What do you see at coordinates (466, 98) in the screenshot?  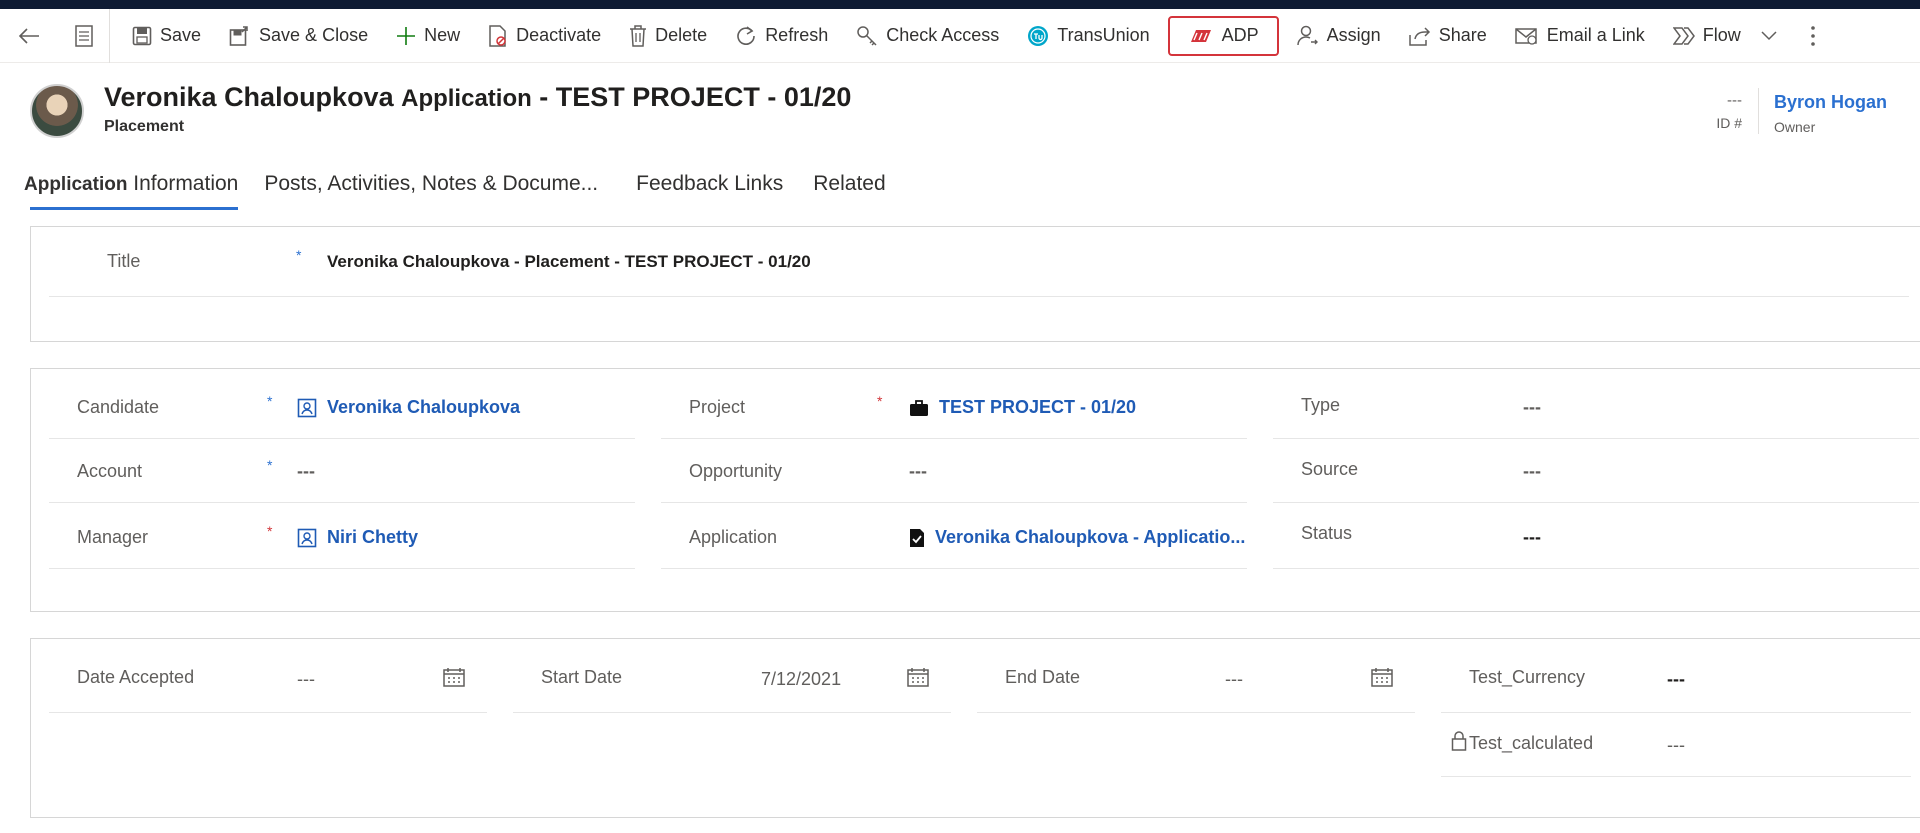 I see `title-application-word: Application` at bounding box center [466, 98].